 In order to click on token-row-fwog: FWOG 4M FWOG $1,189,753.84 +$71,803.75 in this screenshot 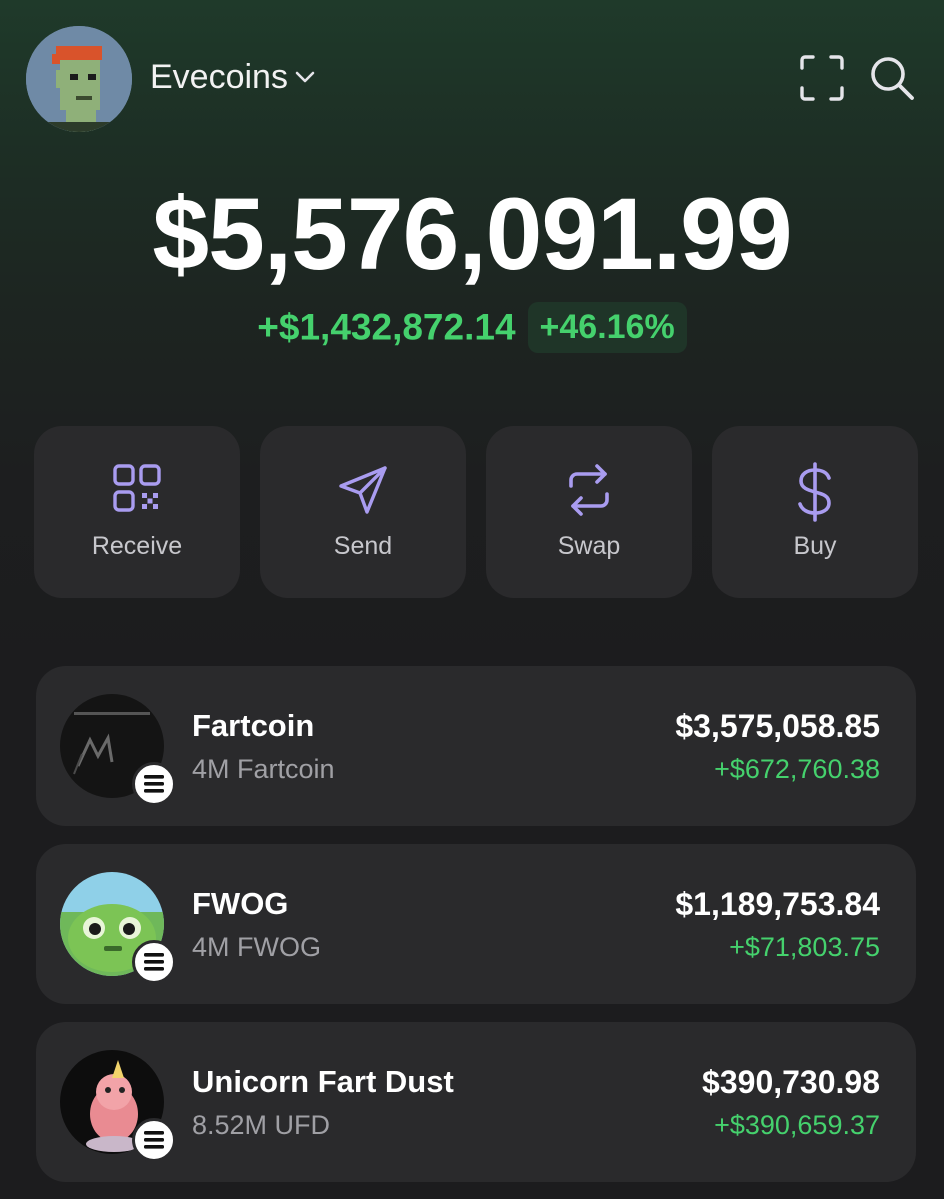, I will do `click(476, 924)`.